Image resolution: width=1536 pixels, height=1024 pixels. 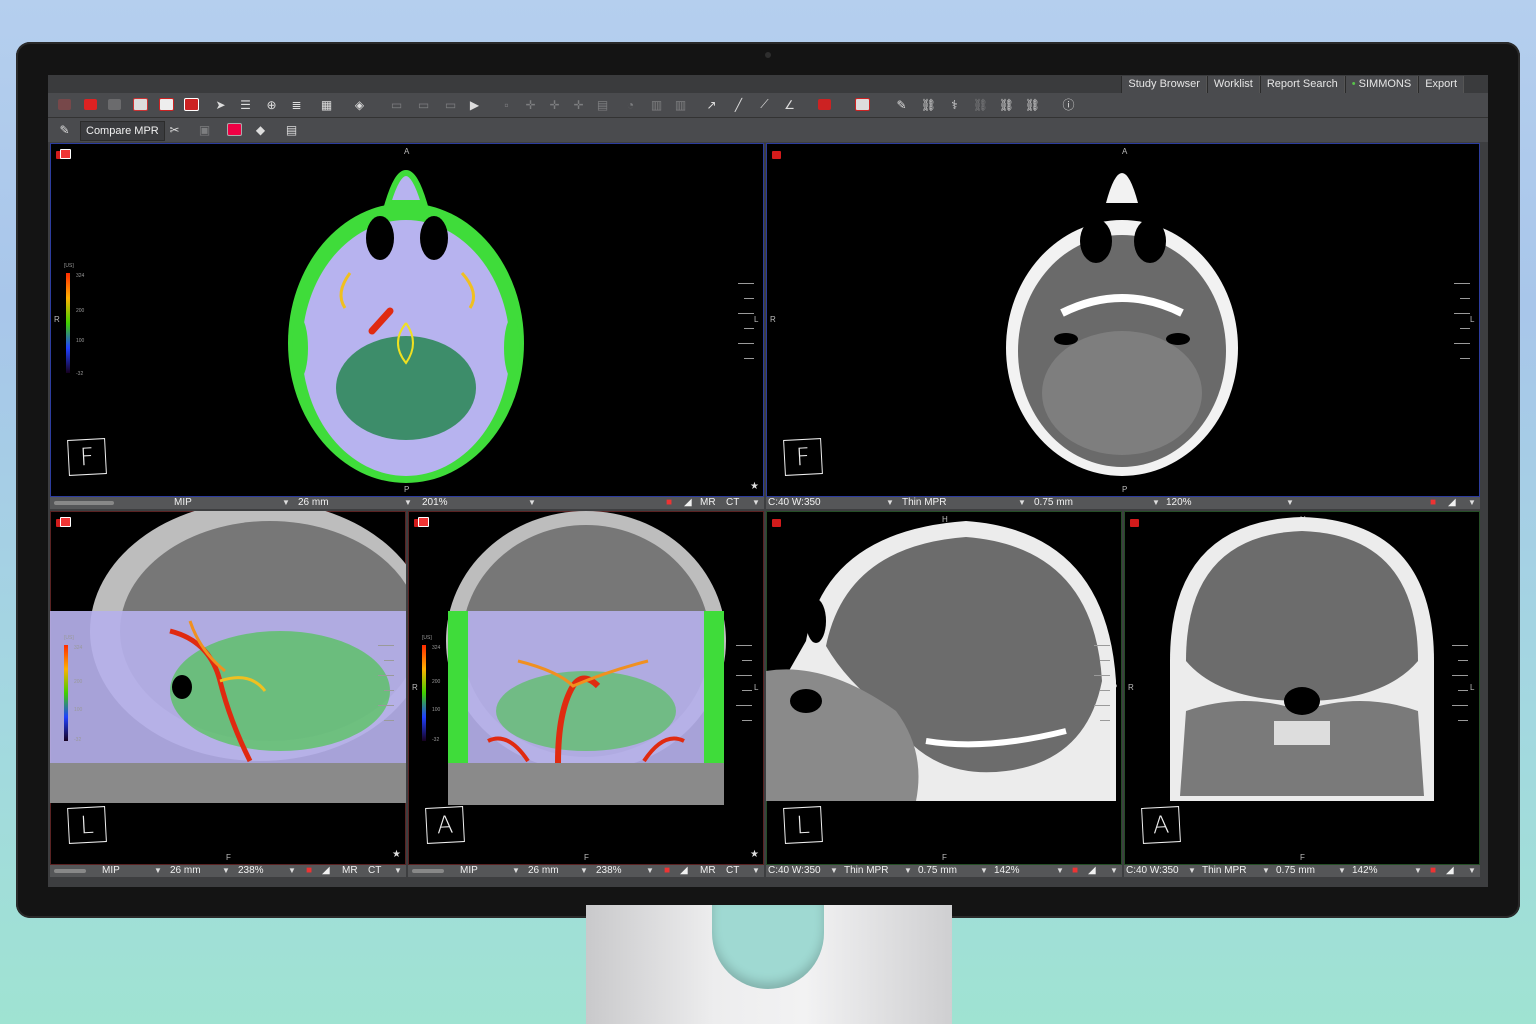 What do you see at coordinates (630, 104) in the screenshot?
I see `tool-f-icon: ◔` at bounding box center [630, 104].